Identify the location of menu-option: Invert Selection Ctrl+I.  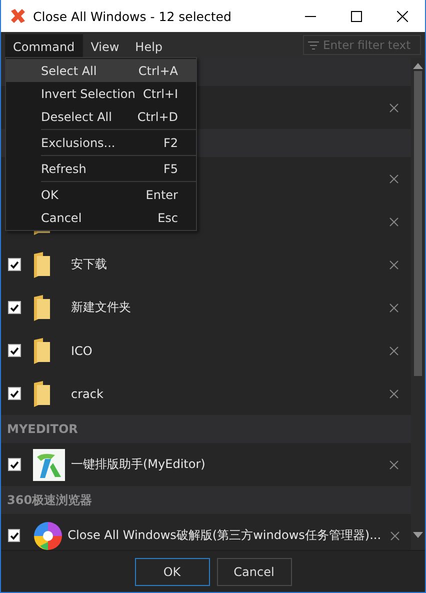
(101, 93).